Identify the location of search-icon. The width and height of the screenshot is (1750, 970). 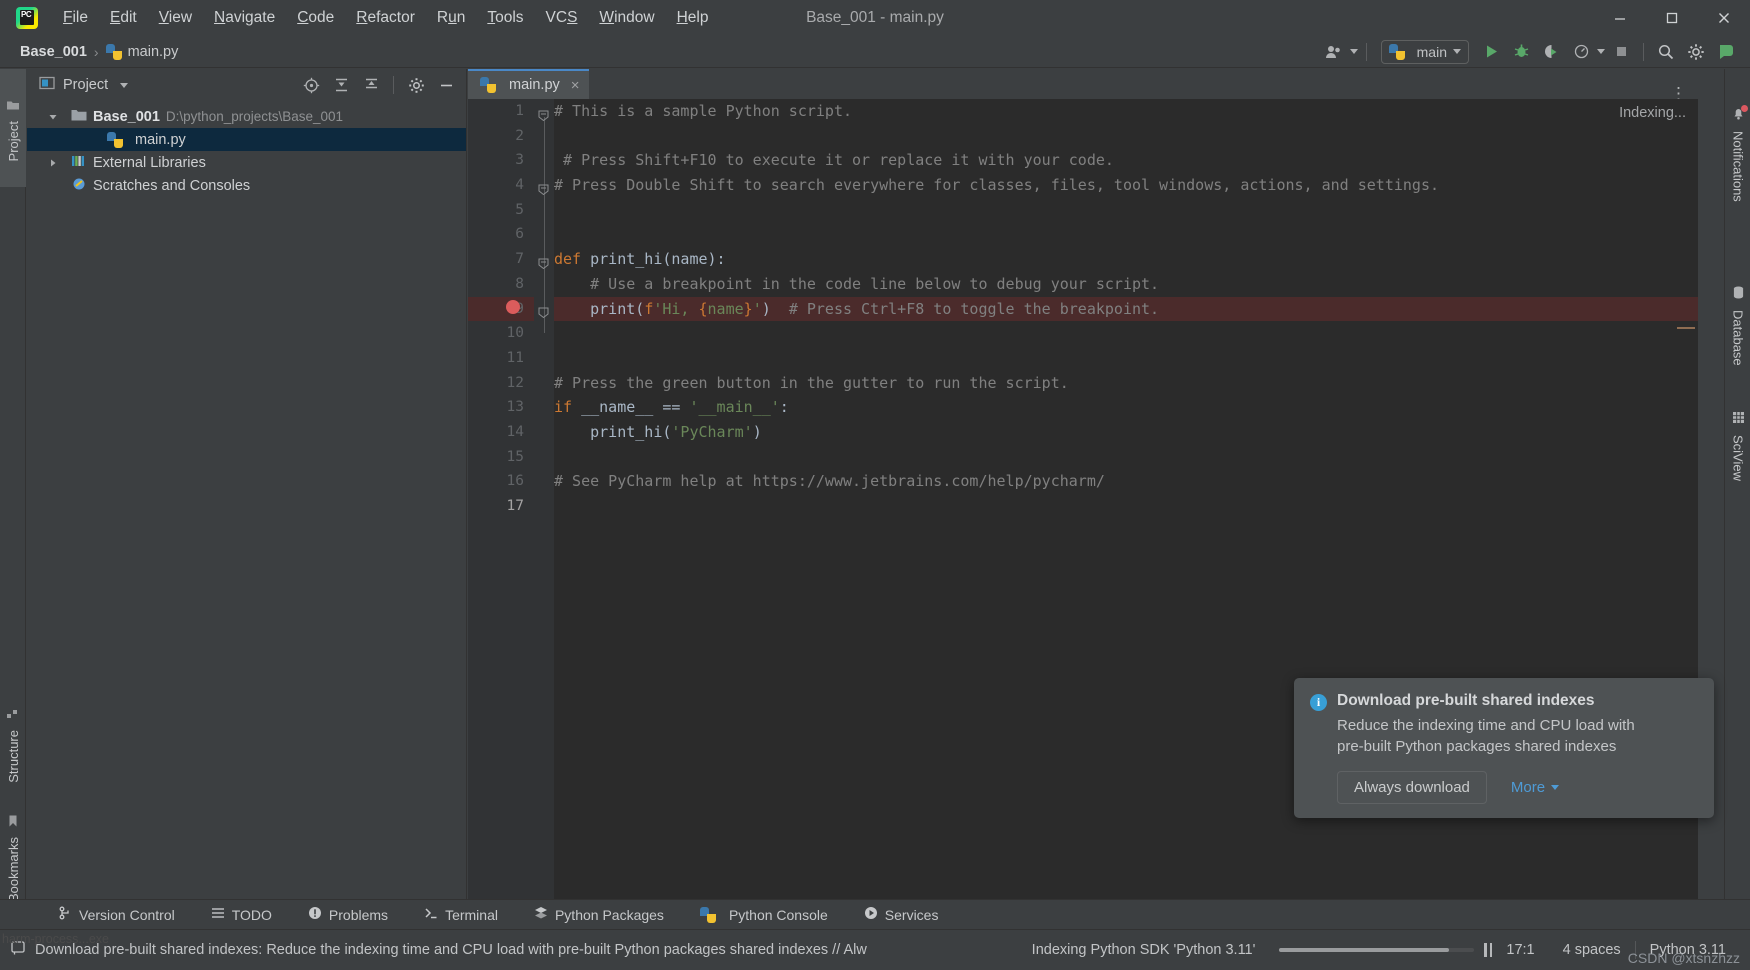
(1666, 52).